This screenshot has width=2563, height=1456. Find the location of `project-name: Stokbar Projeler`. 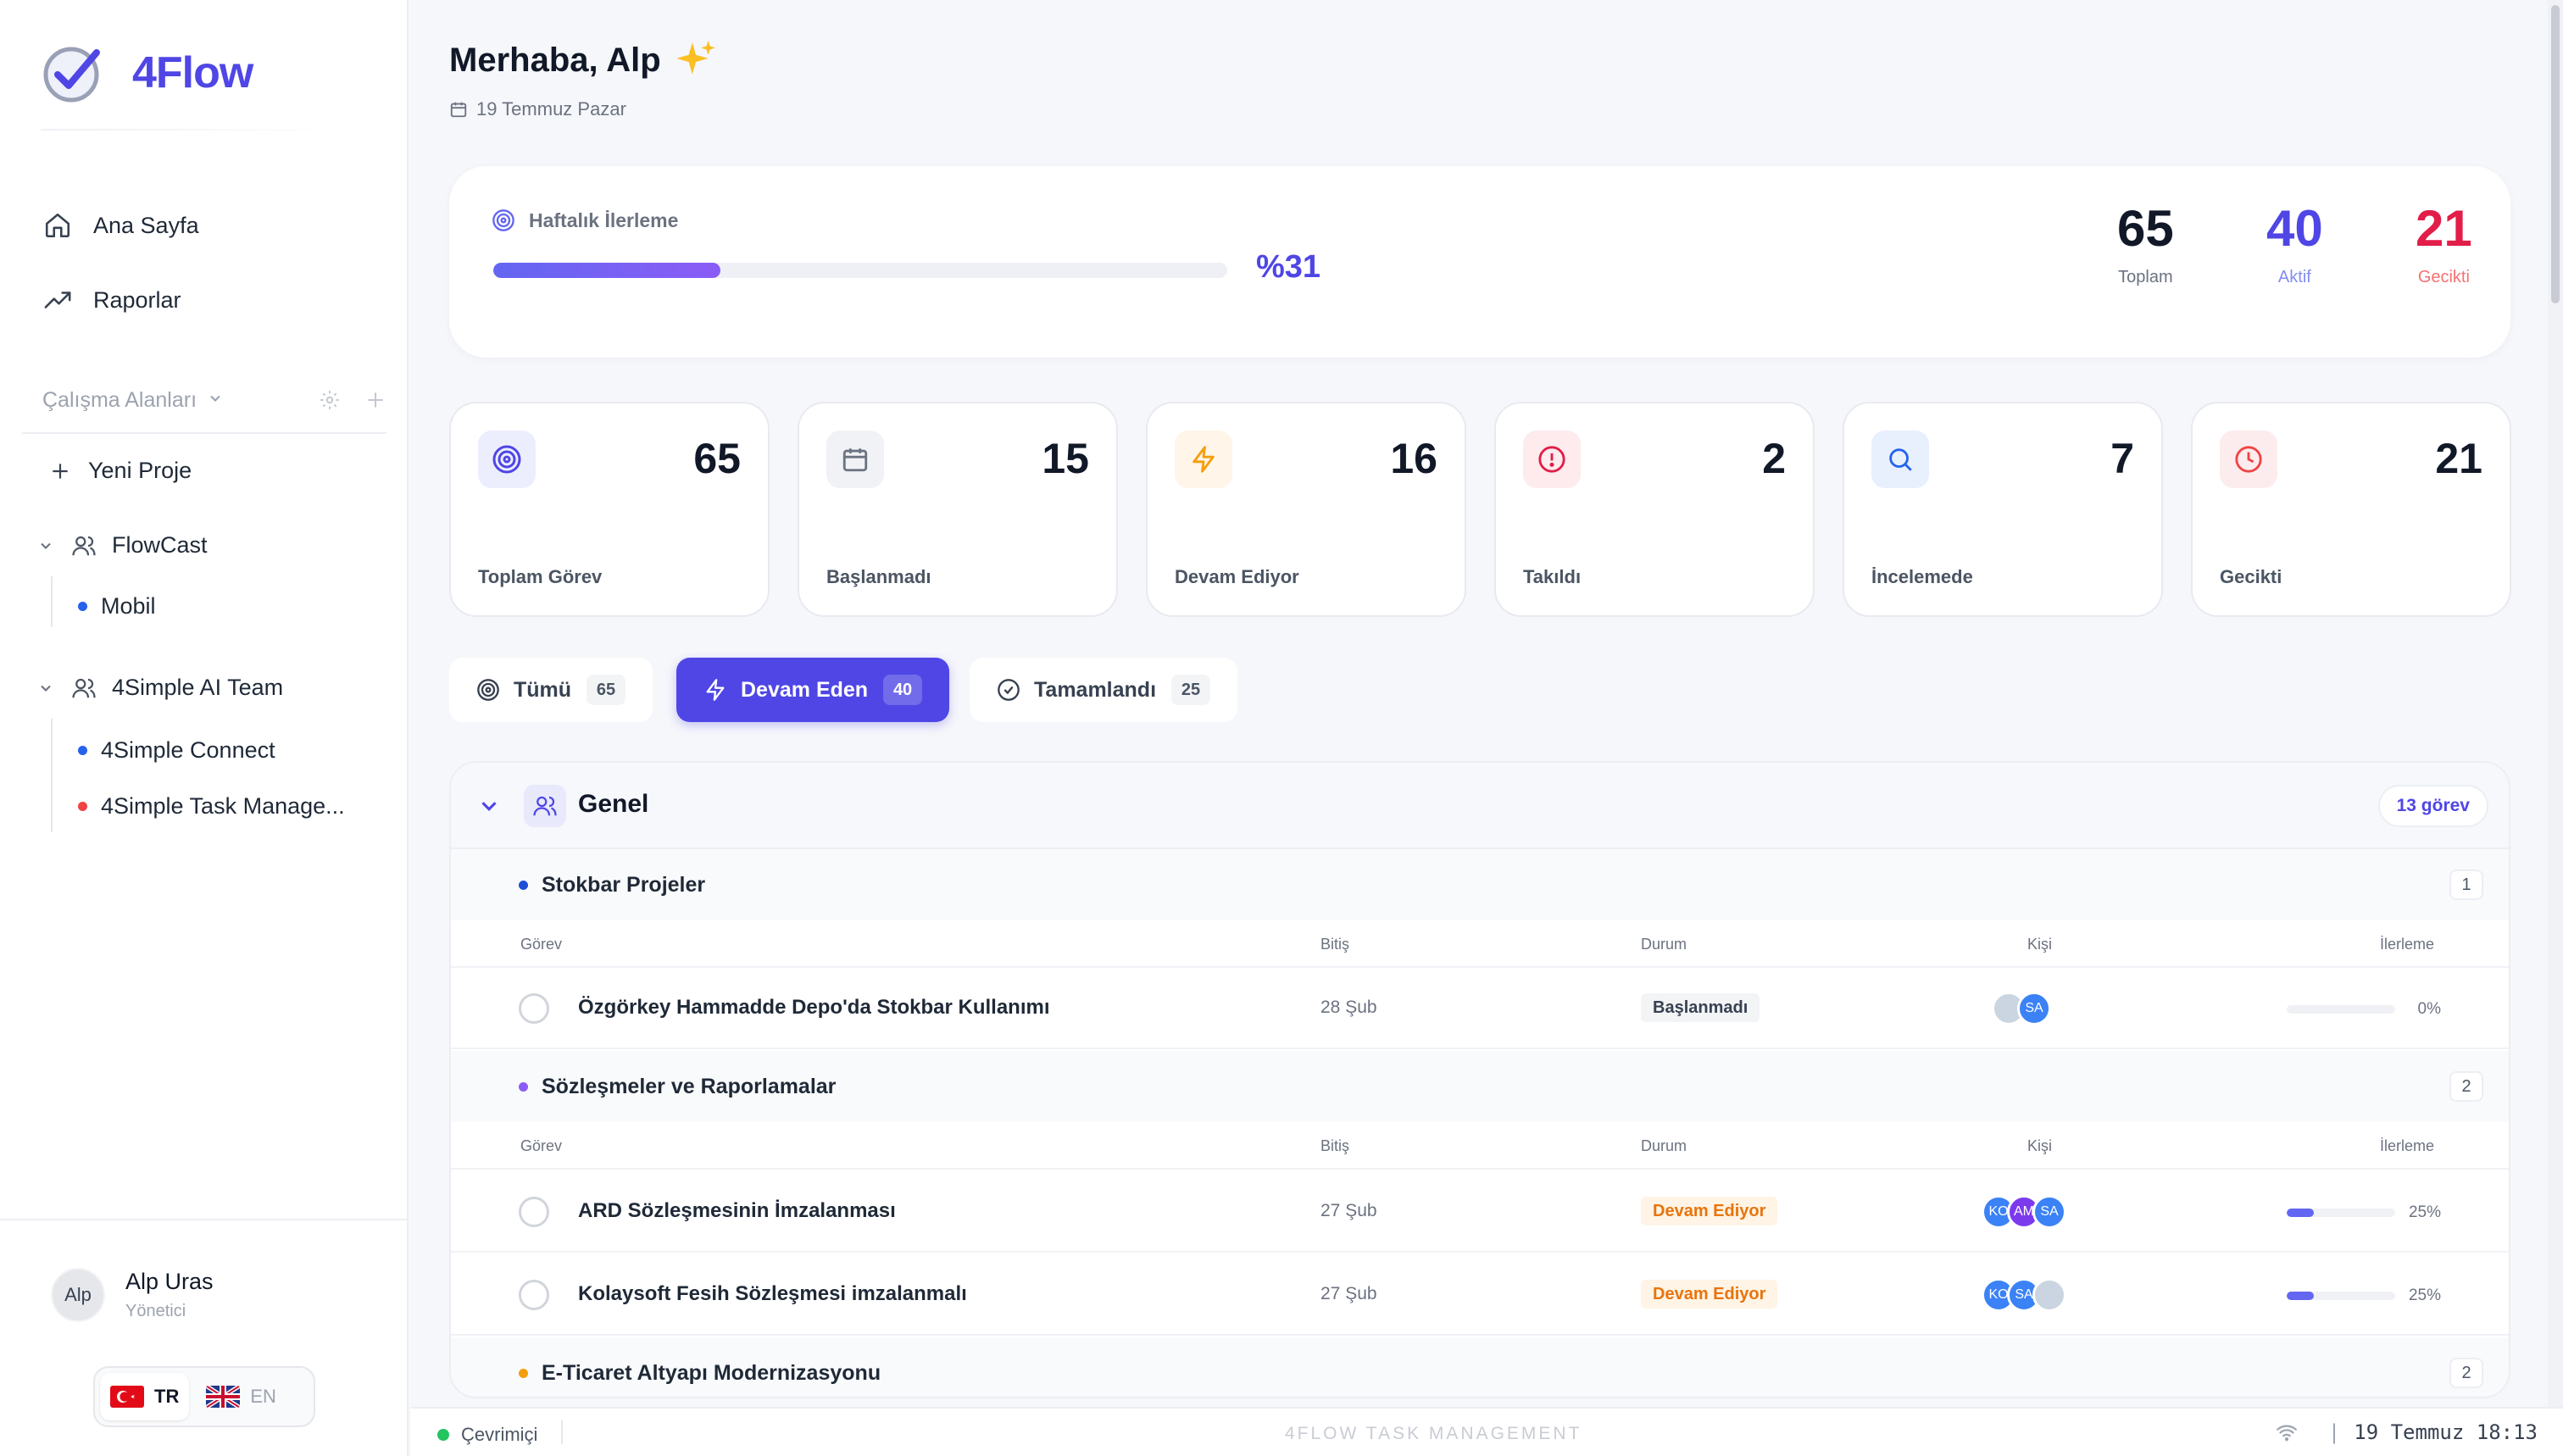

project-name: Stokbar Projeler is located at coordinates (612, 885).